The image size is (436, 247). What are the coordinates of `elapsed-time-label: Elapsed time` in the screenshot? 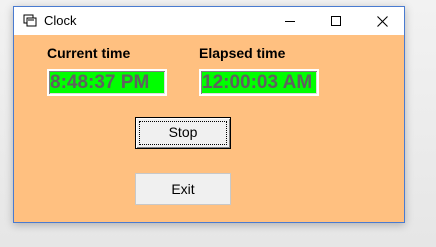 It's located at (242, 53).